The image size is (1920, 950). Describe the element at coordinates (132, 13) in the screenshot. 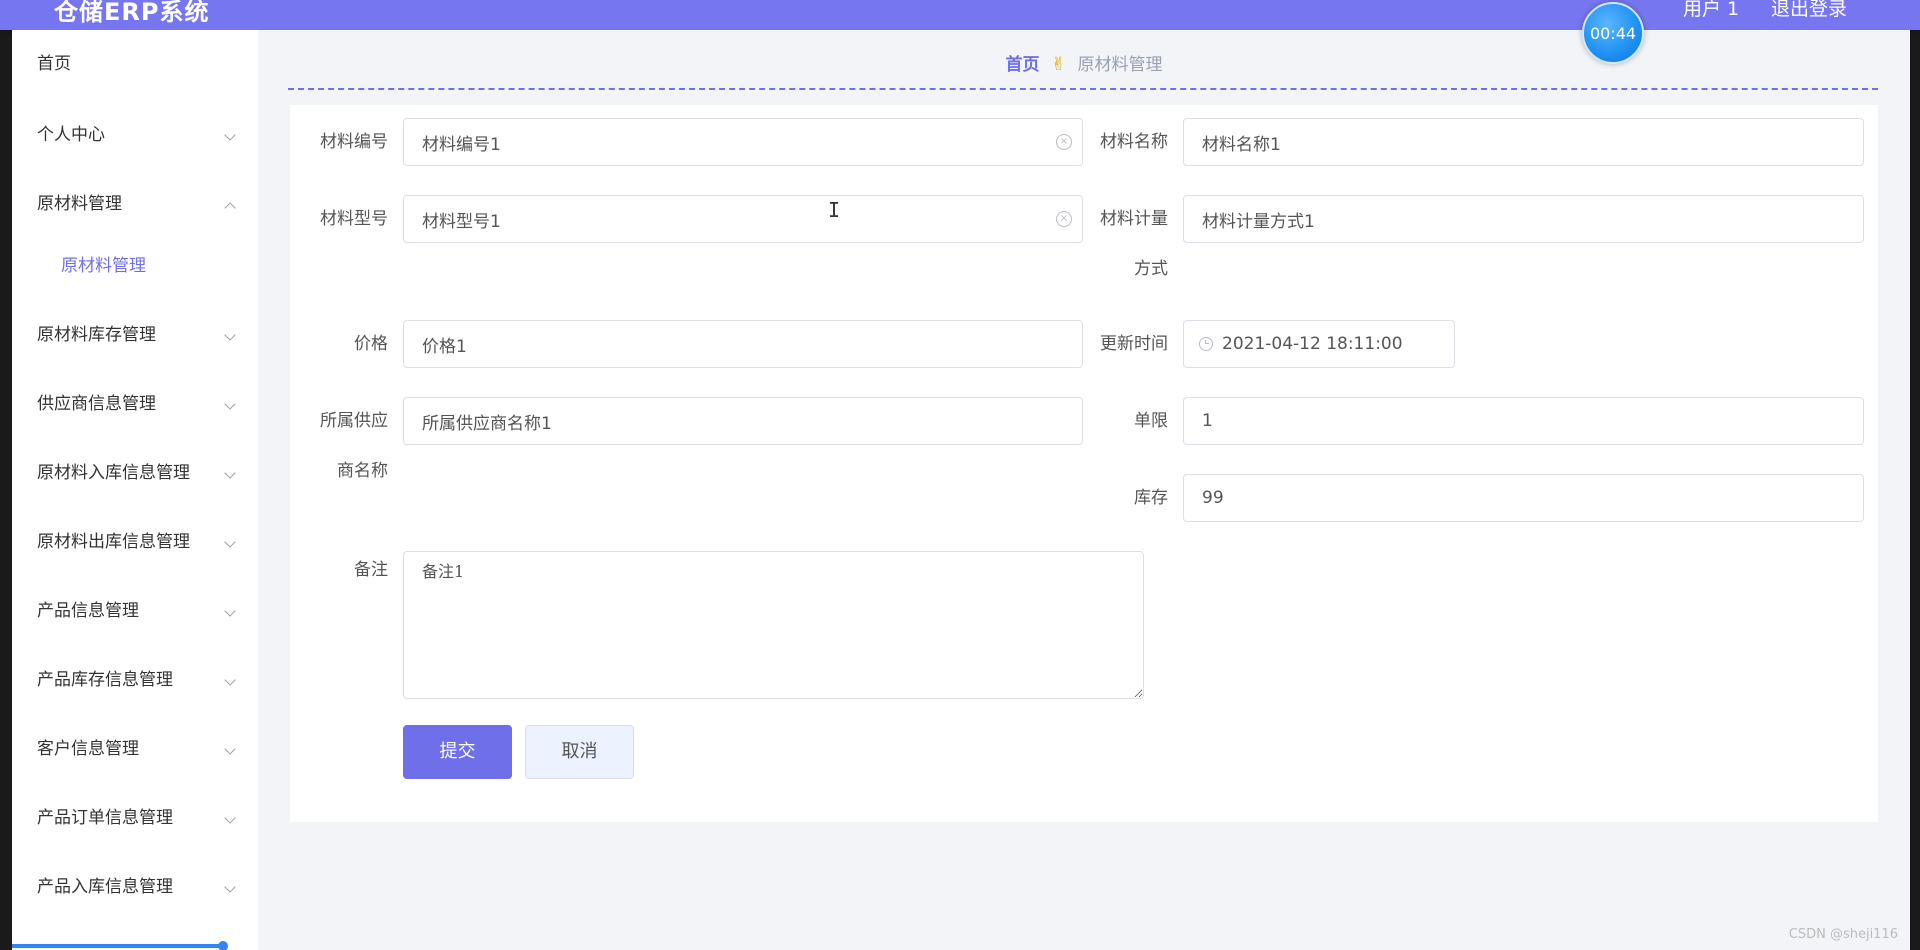

I see `app-title: 仓储ERP系统` at that location.